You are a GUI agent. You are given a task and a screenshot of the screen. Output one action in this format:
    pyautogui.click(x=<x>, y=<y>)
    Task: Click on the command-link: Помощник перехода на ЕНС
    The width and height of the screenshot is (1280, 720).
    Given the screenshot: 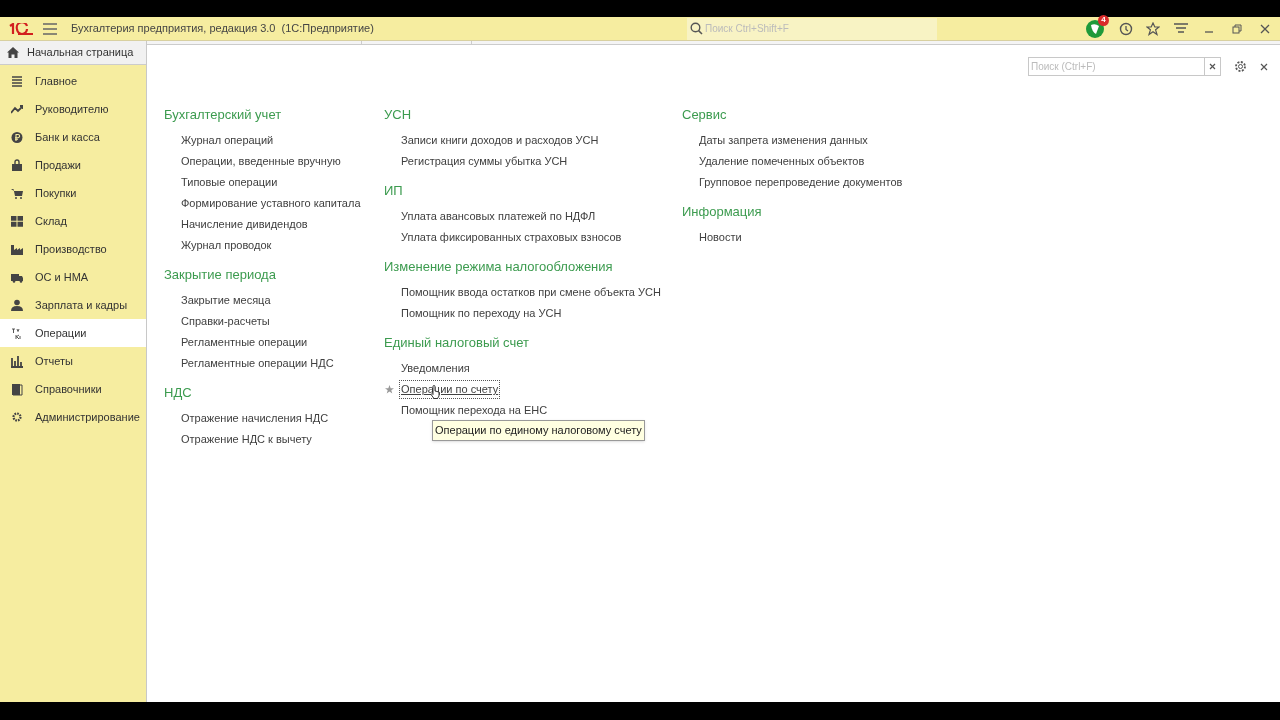 What is the action you would take?
    pyautogui.click(x=474, y=410)
    